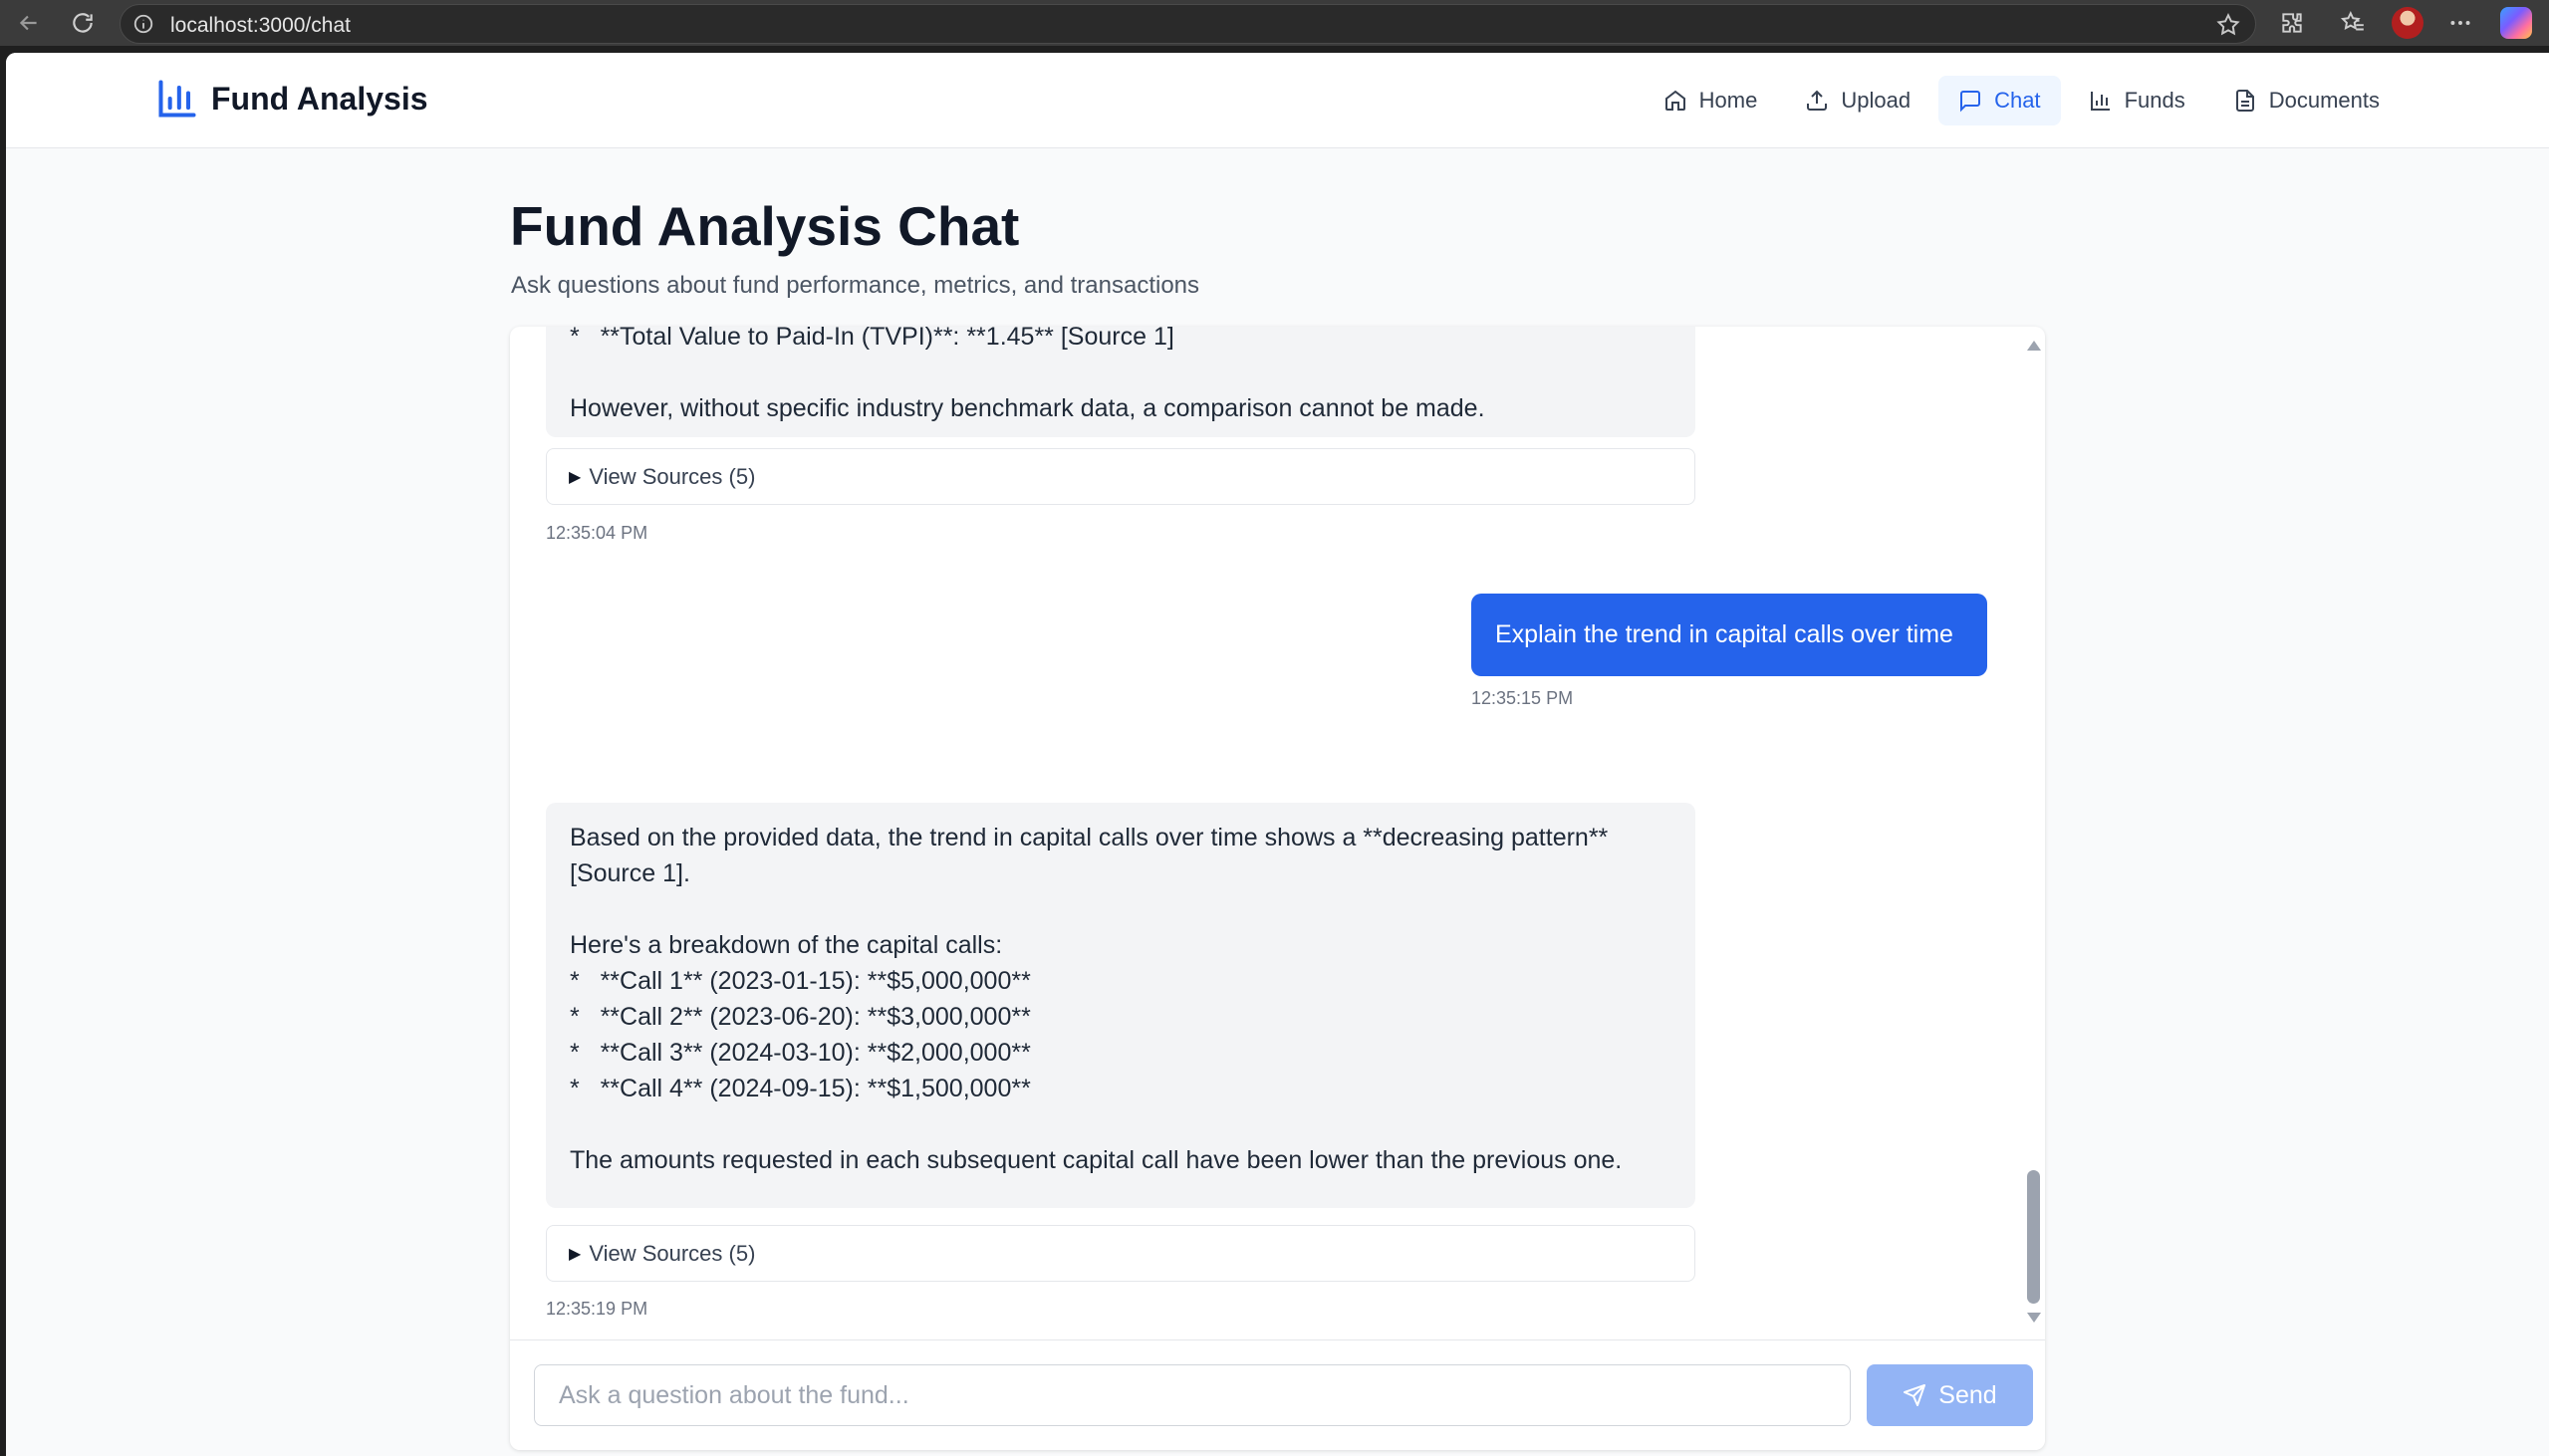 The height and width of the screenshot is (1456, 2549). Describe the element at coordinates (2034, 1318) in the screenshot. I see `scroll-down-arrow-icon` at that location.